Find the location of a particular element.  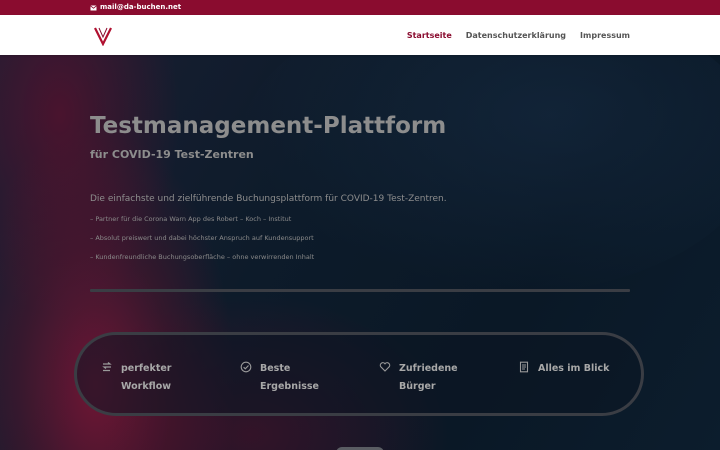

site-logo is located at coordinates (103, 36).